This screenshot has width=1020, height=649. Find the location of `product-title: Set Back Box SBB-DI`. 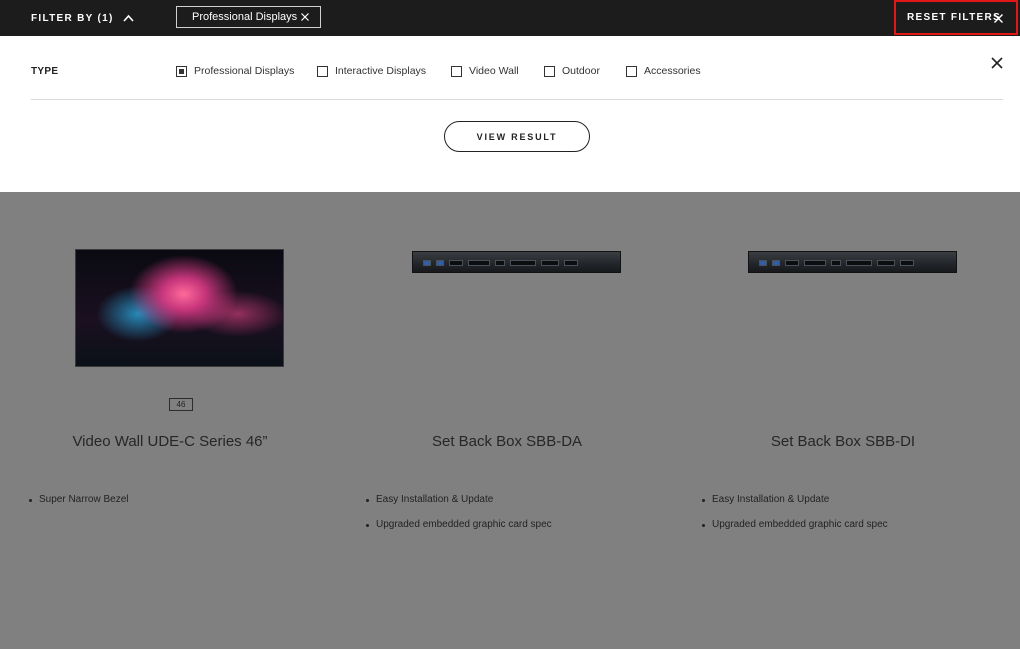

product-title: Set Back Box SBB-DI is located at coordinates (843, 441).